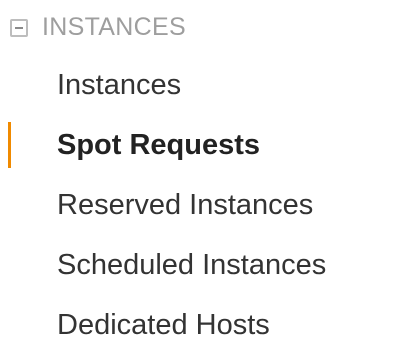  I want to click on section-header-instances: INSTANCES, so click(98, 27).